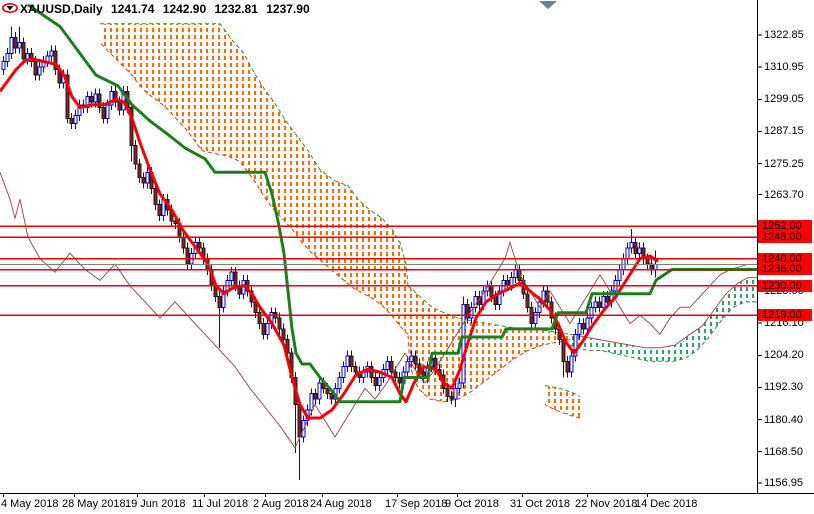 Image resolution: width=814 pixels, height=514 pixels. What do you see at coordinates (785, 269) in the screenshot?
I see `price-level-flag: 1236.00` at bounding box center [785, 269].